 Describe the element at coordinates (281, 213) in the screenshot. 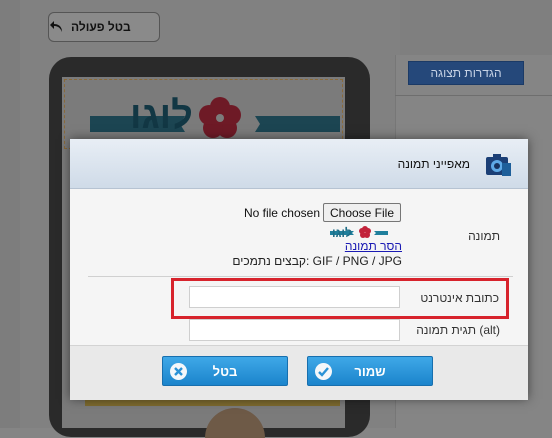

I see `file-status: No file chosen` at that location.